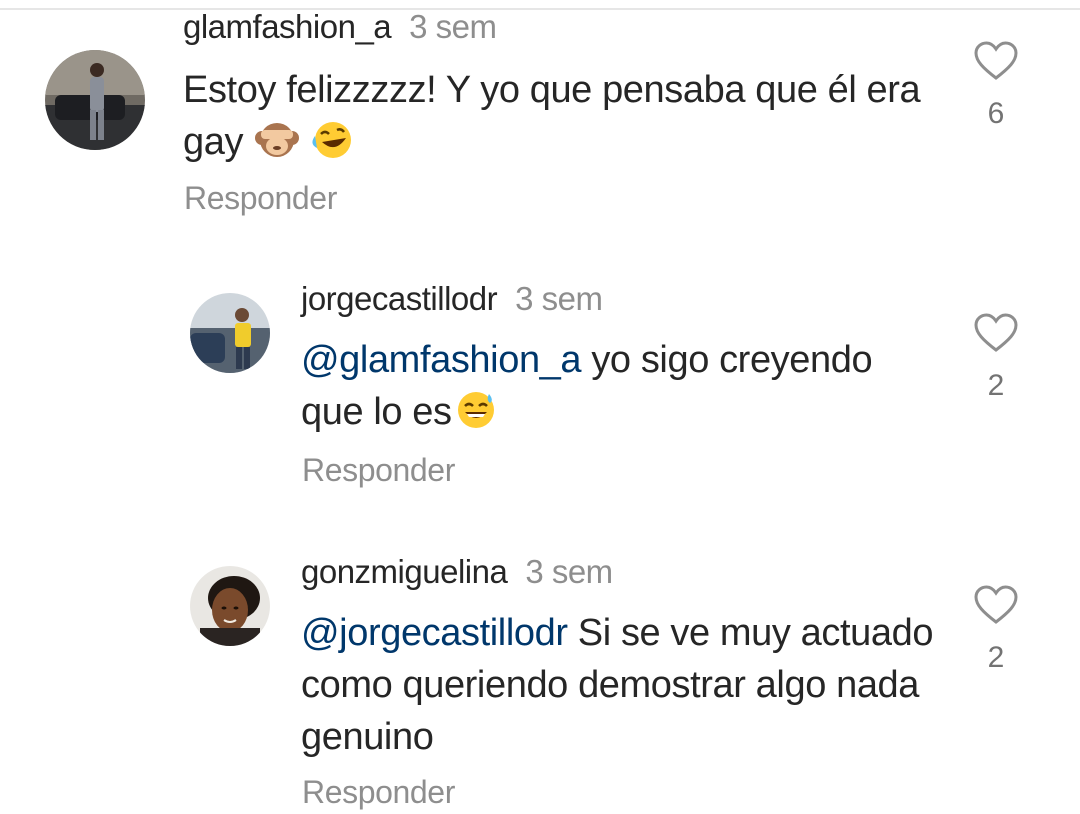 The image size is (1080, 814). What do you see at coordinates (333, 147) in the screenshot?
I see `rolling-laughing-icon` at bounding box center [333, 147].